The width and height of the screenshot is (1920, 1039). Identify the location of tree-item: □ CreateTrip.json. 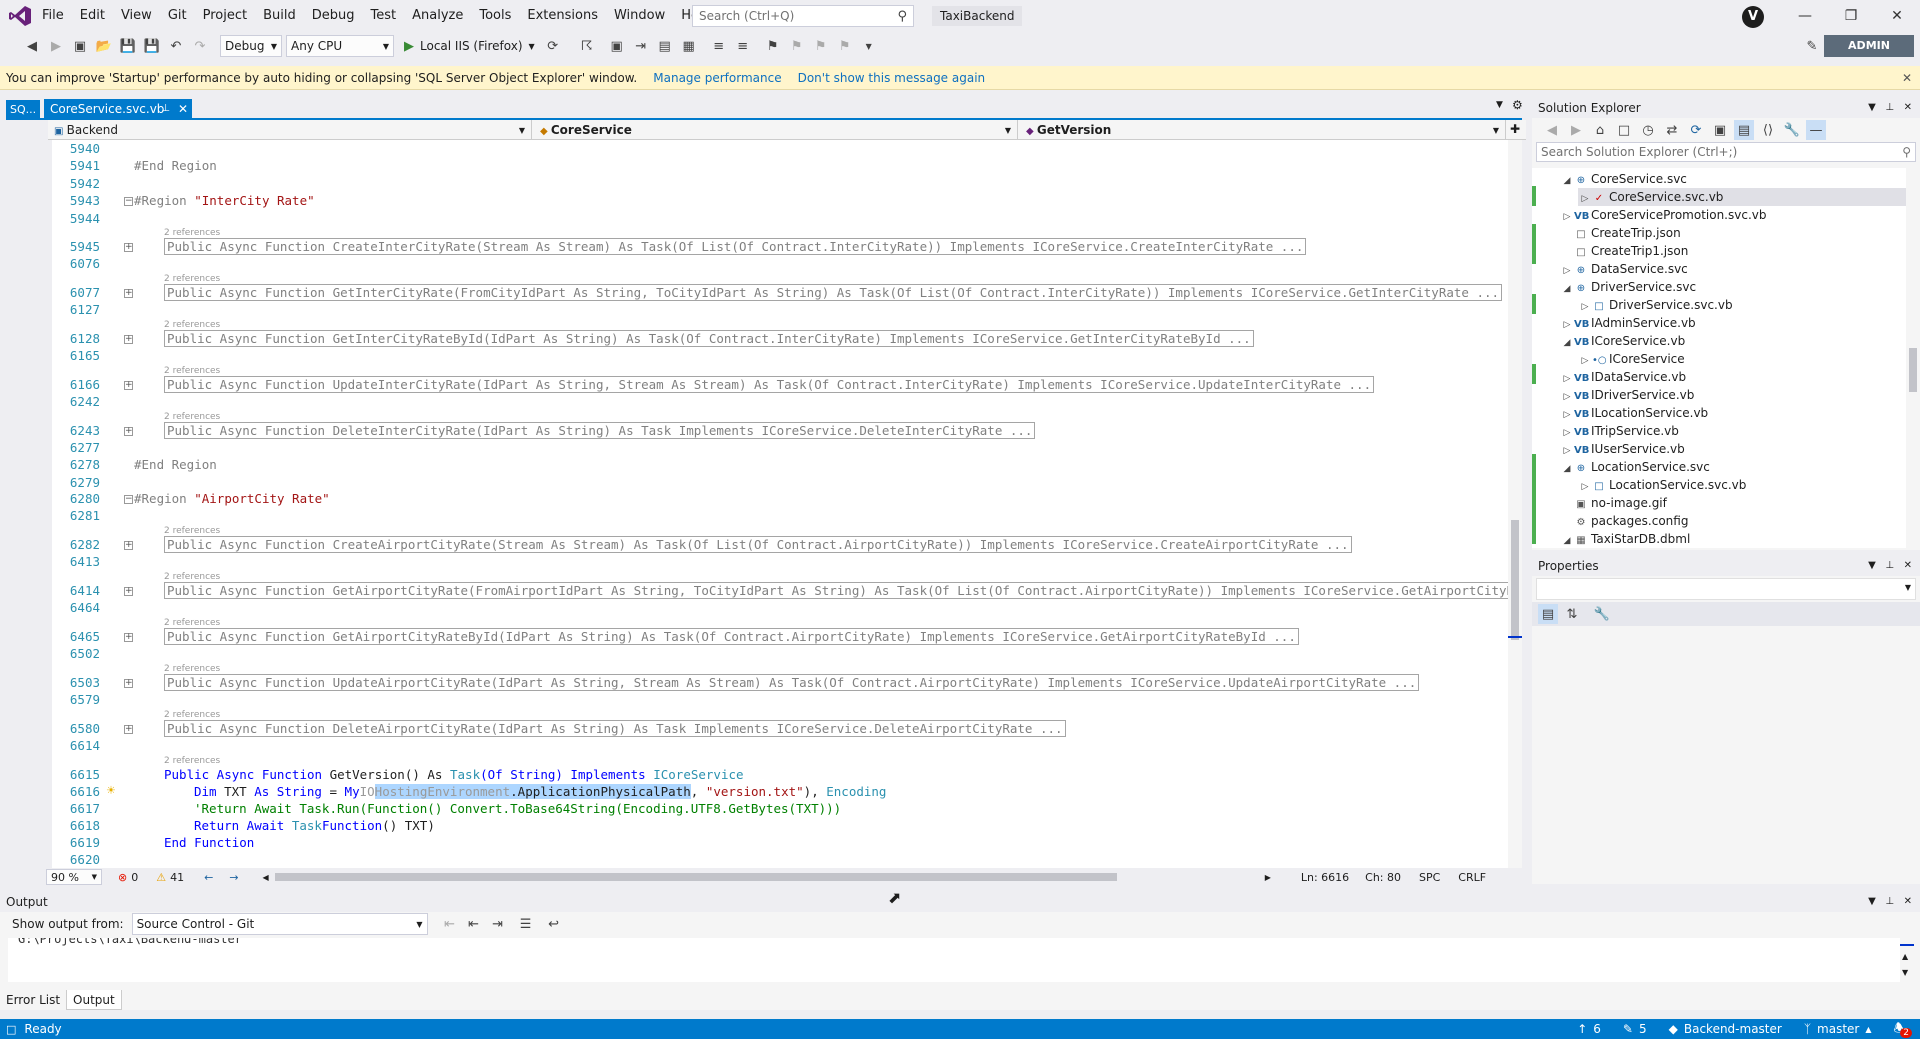
(1627, 233).